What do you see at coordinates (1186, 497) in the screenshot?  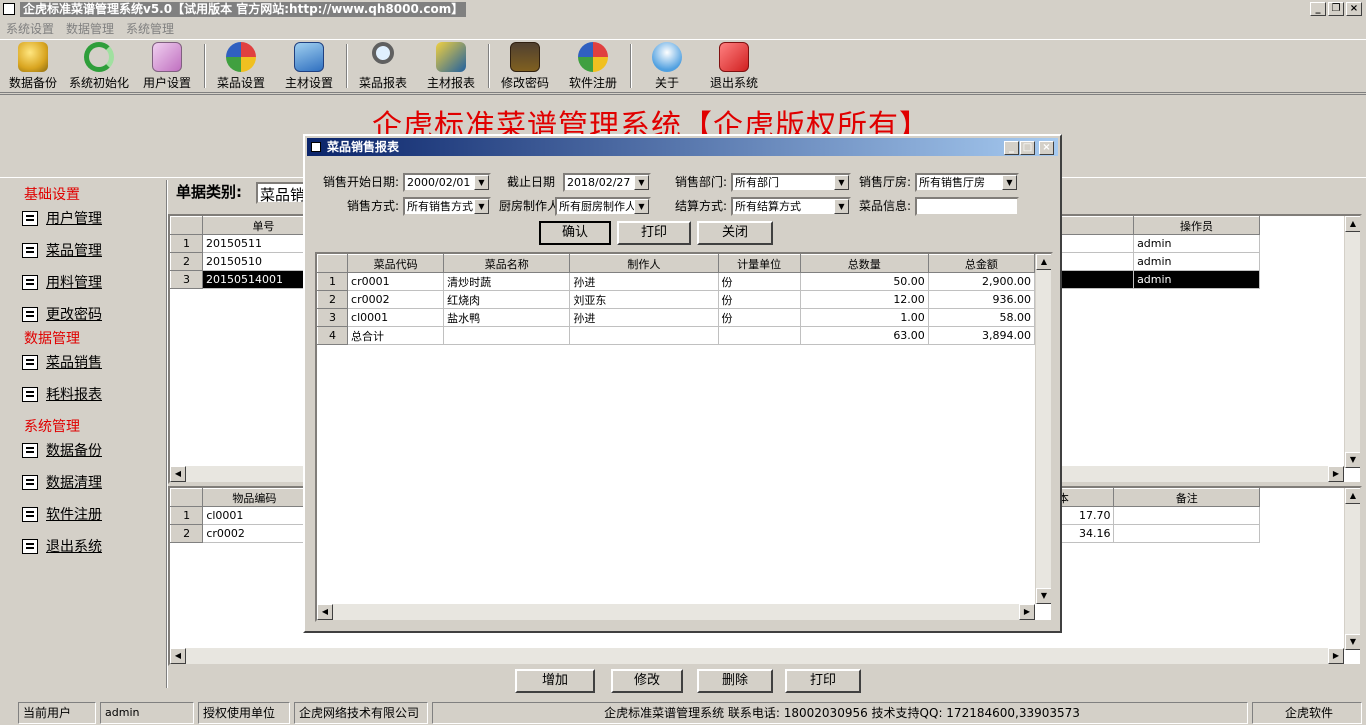 I see `col-note: 备注` at bounding box center [1186, 497].